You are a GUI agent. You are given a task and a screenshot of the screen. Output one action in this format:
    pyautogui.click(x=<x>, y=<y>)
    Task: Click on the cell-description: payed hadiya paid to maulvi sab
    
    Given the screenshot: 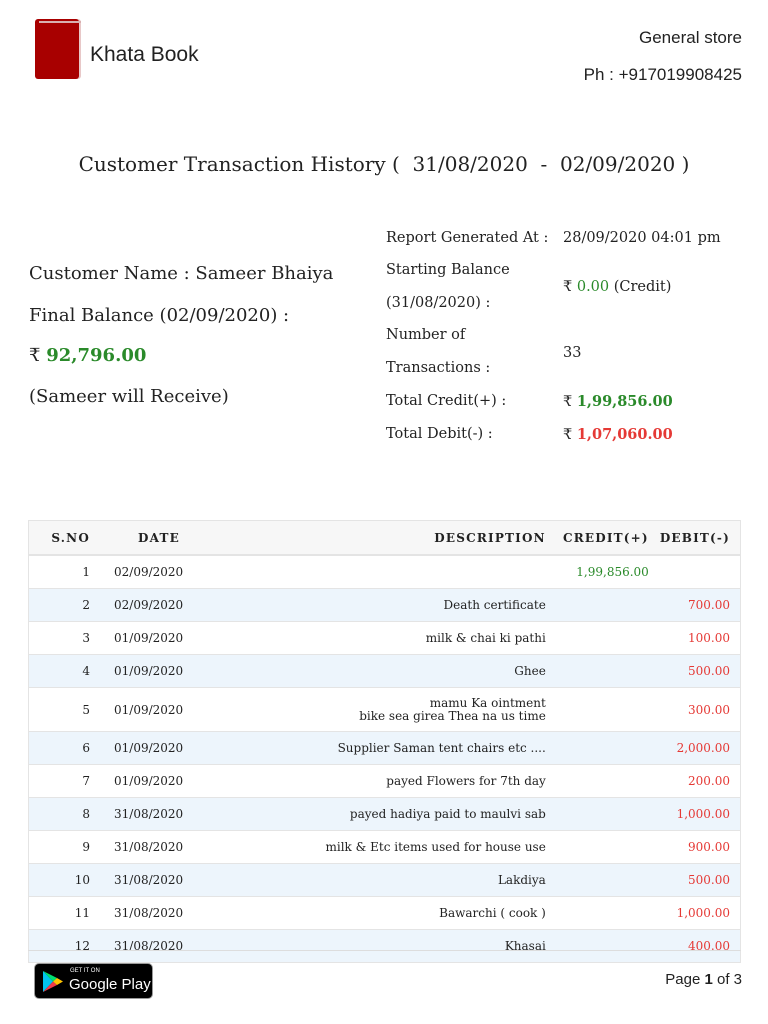 What is the action you would take?
    pyautogui.click(x=381, y=814)
    